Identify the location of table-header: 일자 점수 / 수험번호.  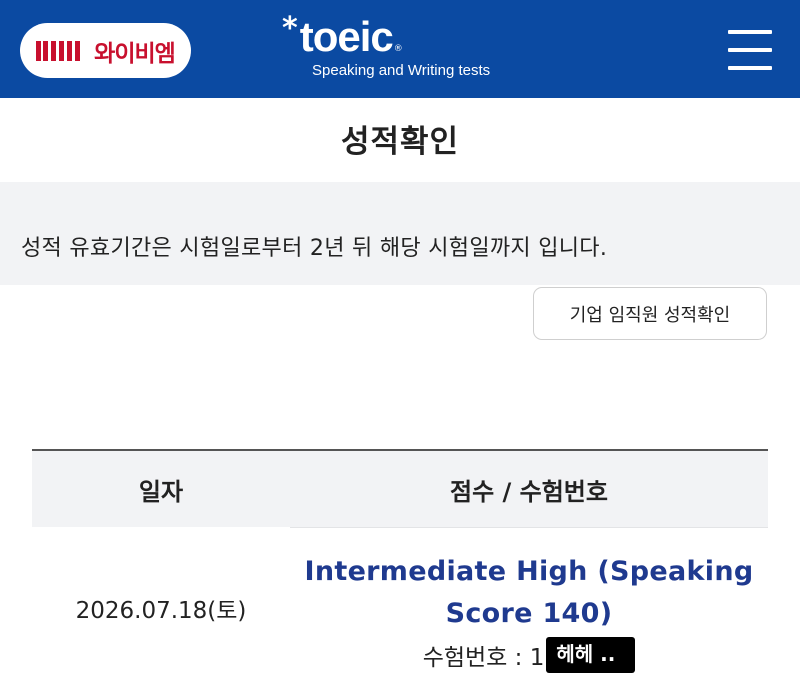
(400, 488).